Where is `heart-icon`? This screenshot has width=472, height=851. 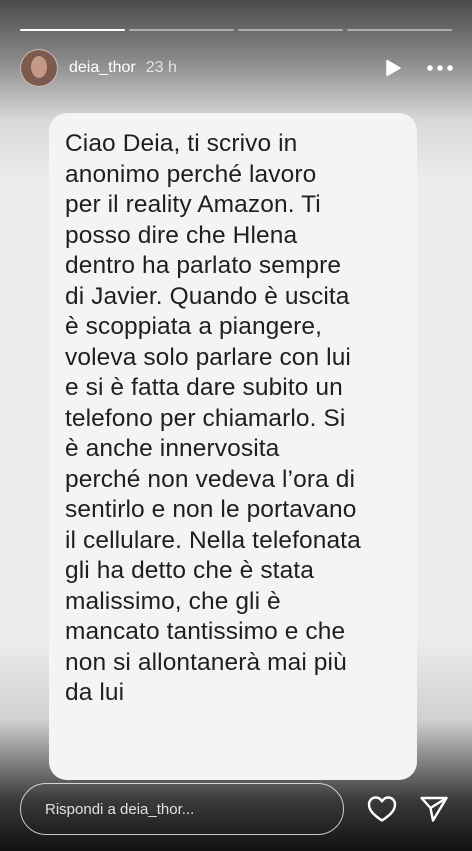
heart-icon is located at coordinates (382, 809).